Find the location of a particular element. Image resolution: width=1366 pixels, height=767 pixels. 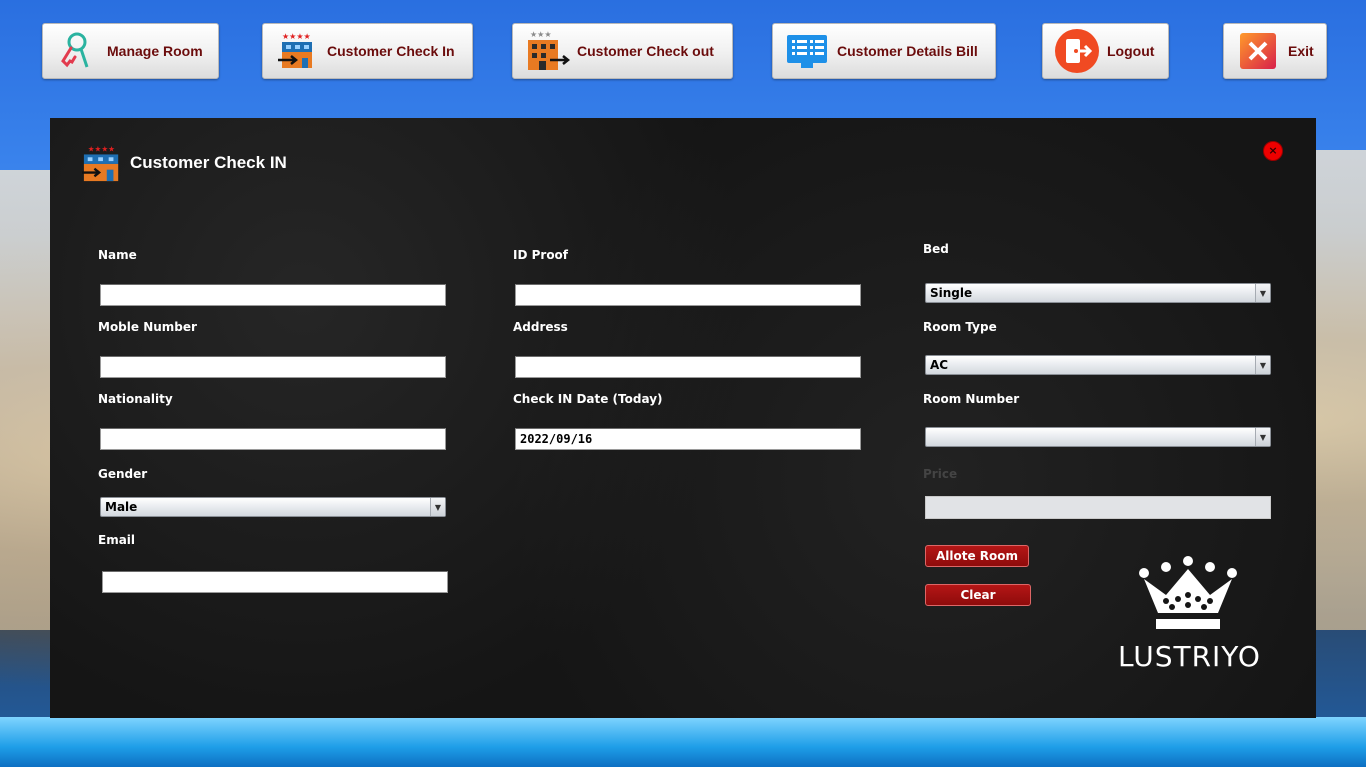

logout-label: Logout is located at coordinates (1131, 51).